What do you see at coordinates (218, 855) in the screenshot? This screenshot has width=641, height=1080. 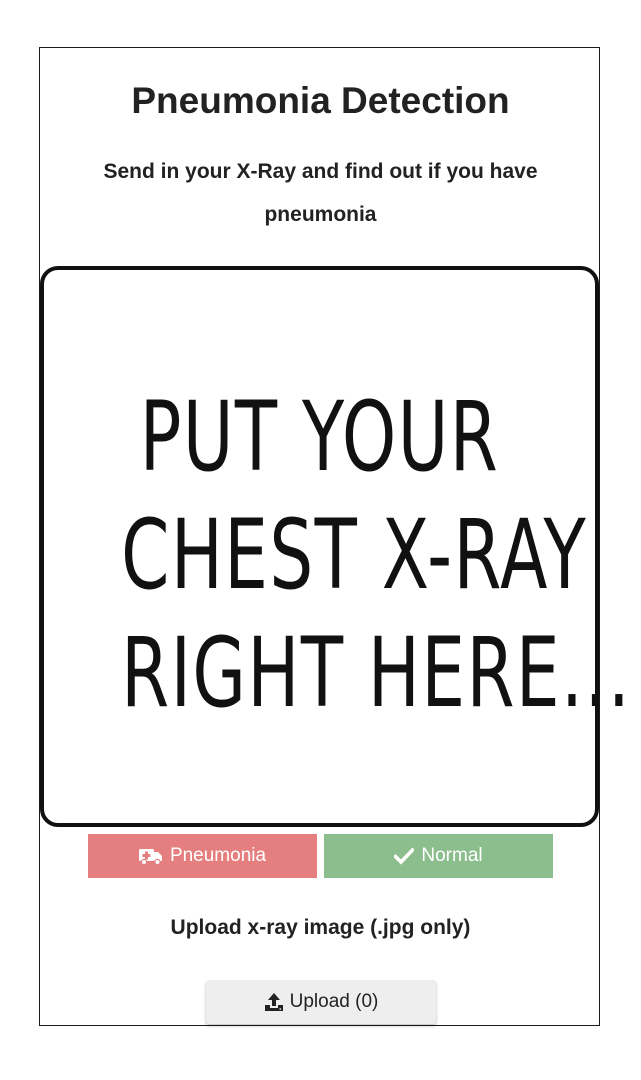 I see `pneumonia-button-label: Pneumonia` at bounding box center [218, 855].